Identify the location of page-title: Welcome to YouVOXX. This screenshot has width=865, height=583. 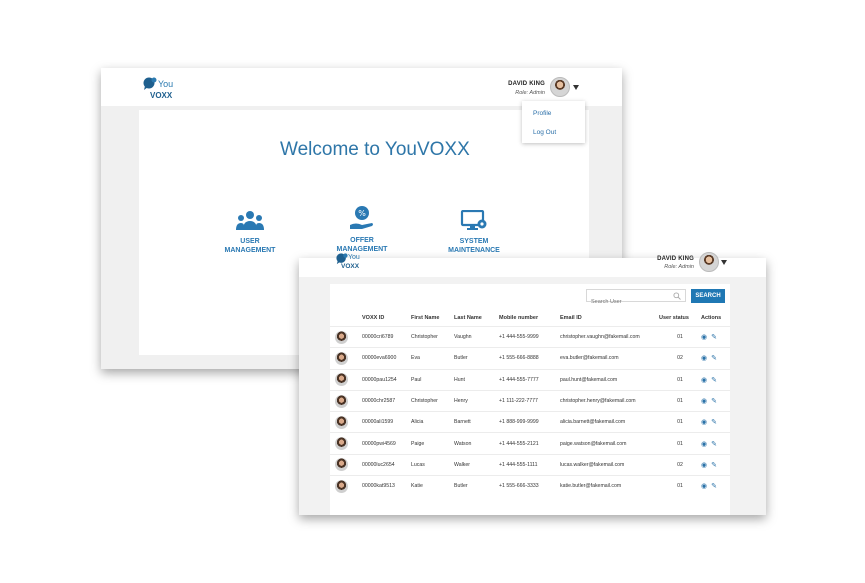
(375, 149).